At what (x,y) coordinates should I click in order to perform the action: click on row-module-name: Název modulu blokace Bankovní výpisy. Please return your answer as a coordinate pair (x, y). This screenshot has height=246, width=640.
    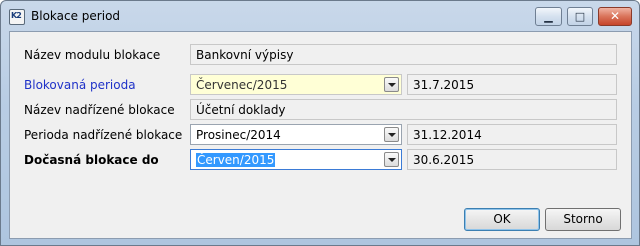
    Looking at the image, I should click on (320, 55).